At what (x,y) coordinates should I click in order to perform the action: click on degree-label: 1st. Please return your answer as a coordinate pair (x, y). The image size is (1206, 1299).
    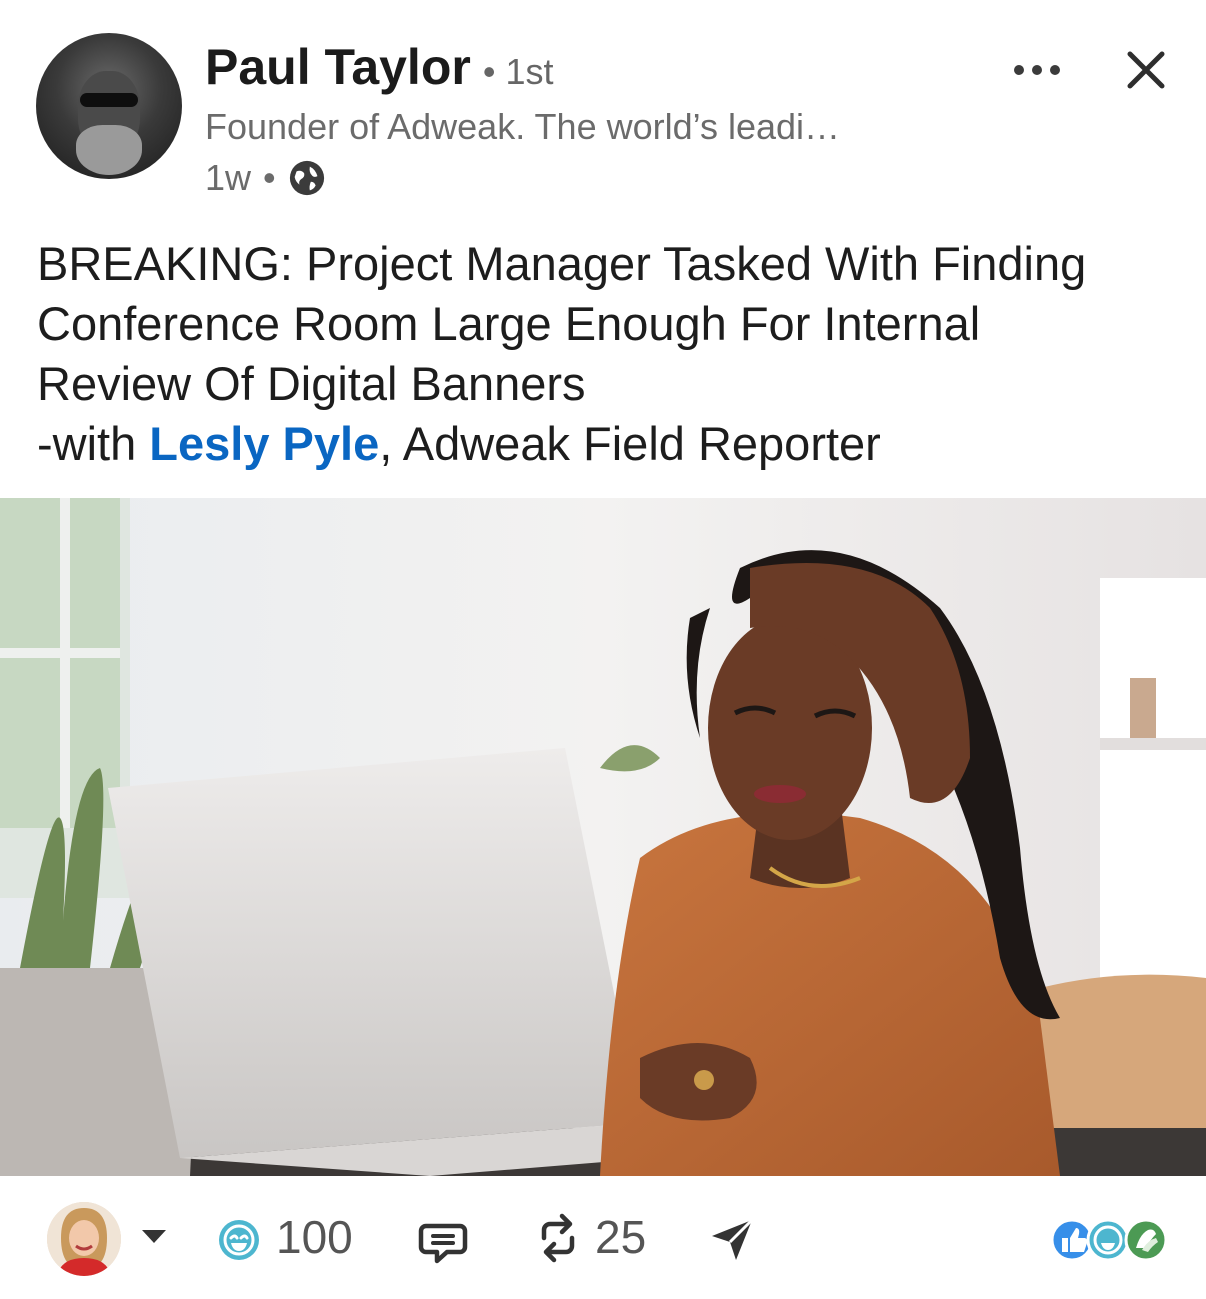
    Looking at the image, I should click on (529, 71).